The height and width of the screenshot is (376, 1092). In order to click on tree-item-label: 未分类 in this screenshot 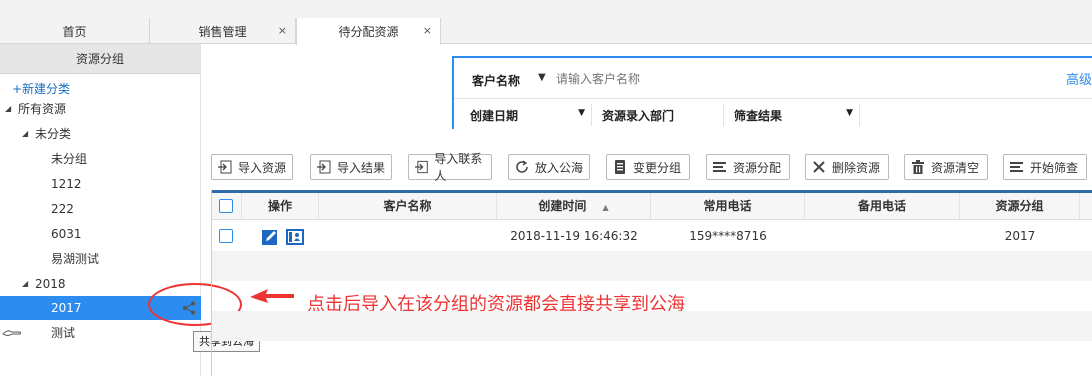, I will do `click(53, 134)`.